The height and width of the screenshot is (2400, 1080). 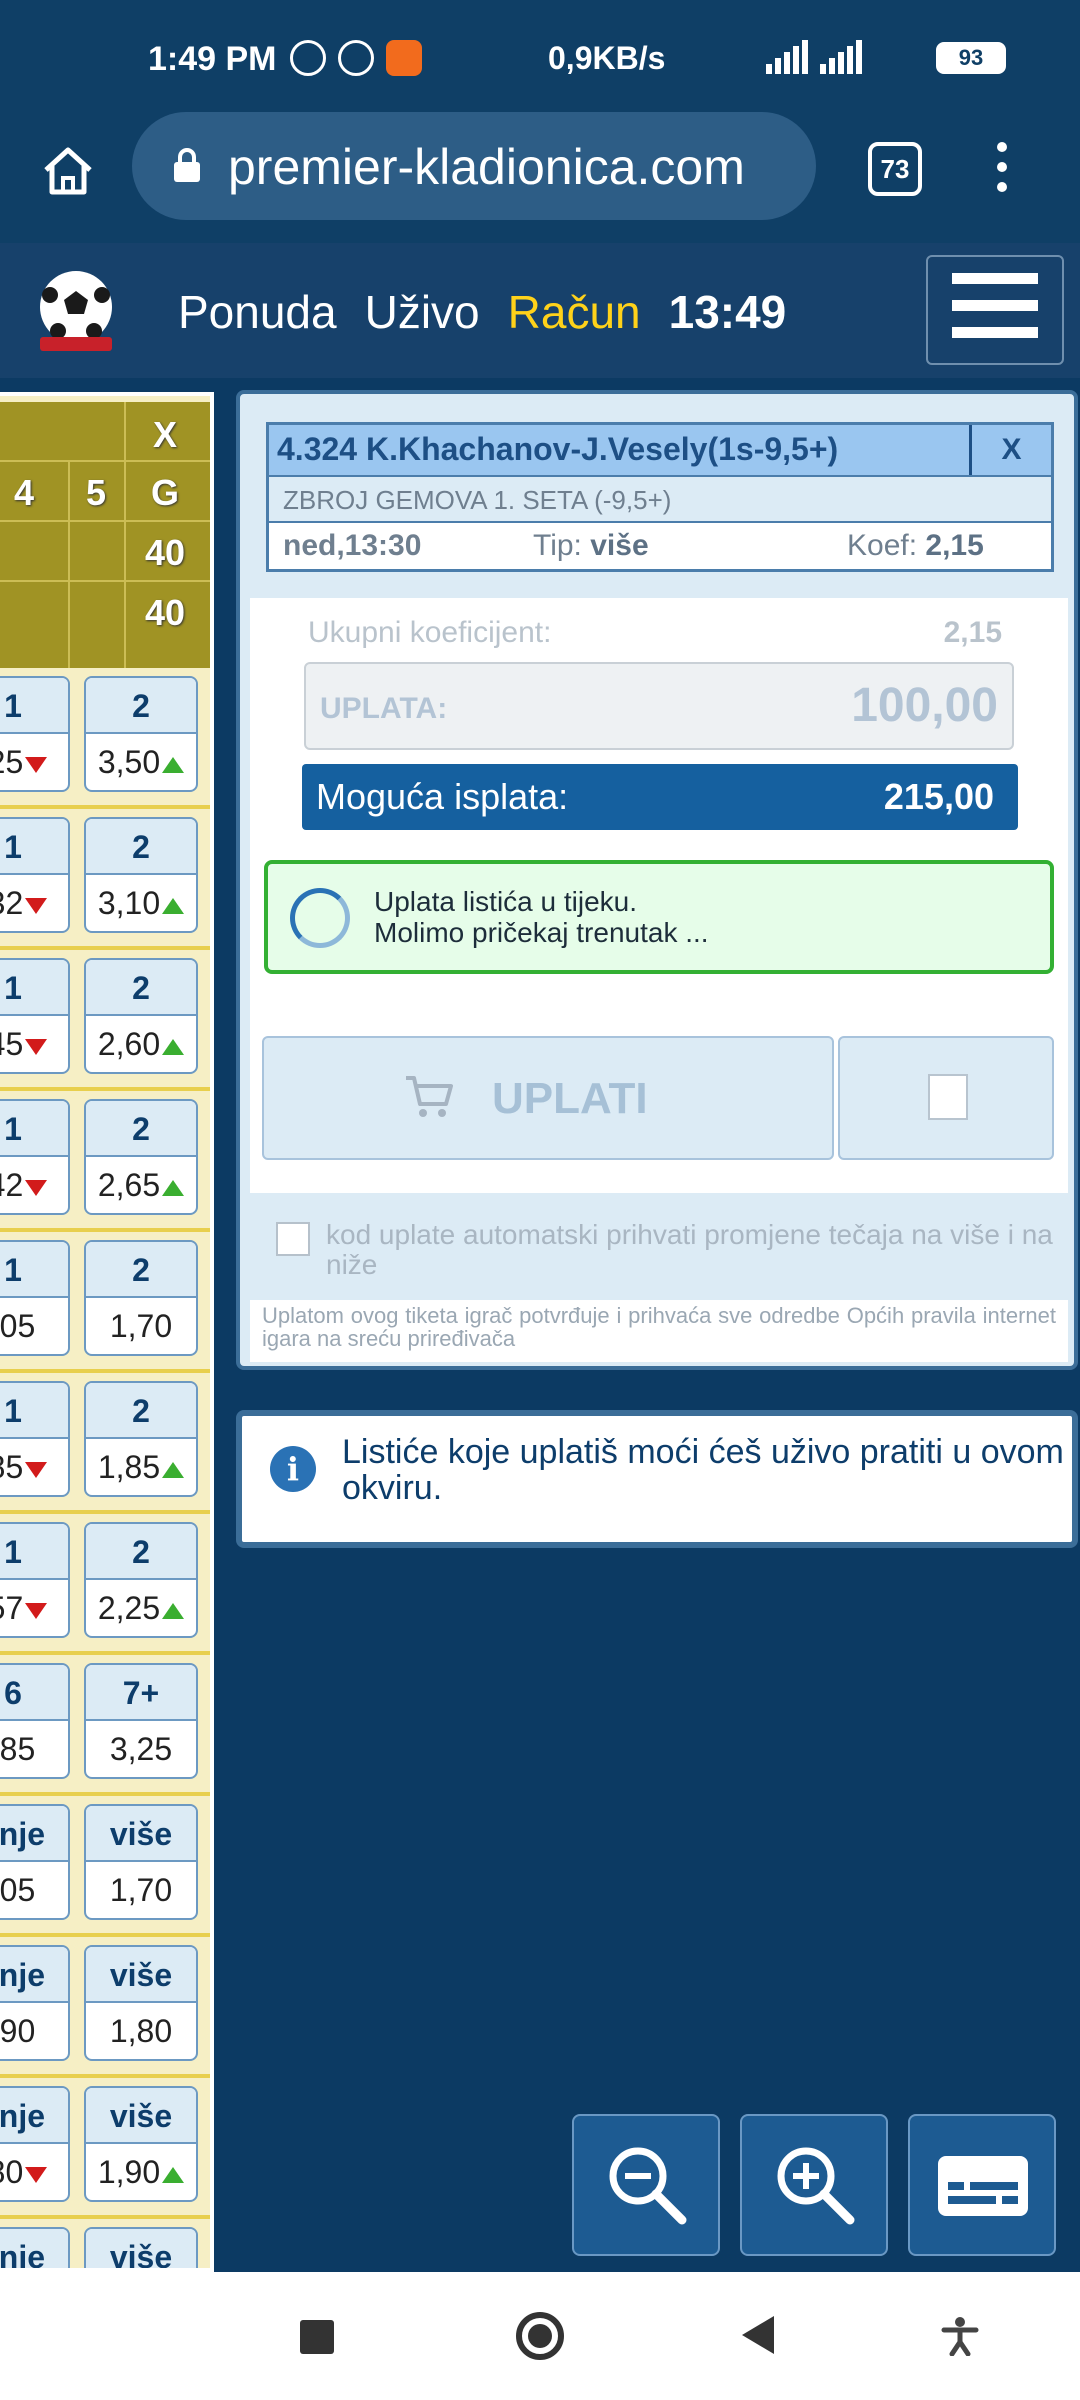 What do you see at coordinates (924, 705) in the screenshot?
I see `stake-value: 100,00` at bounding box center [924, 705].